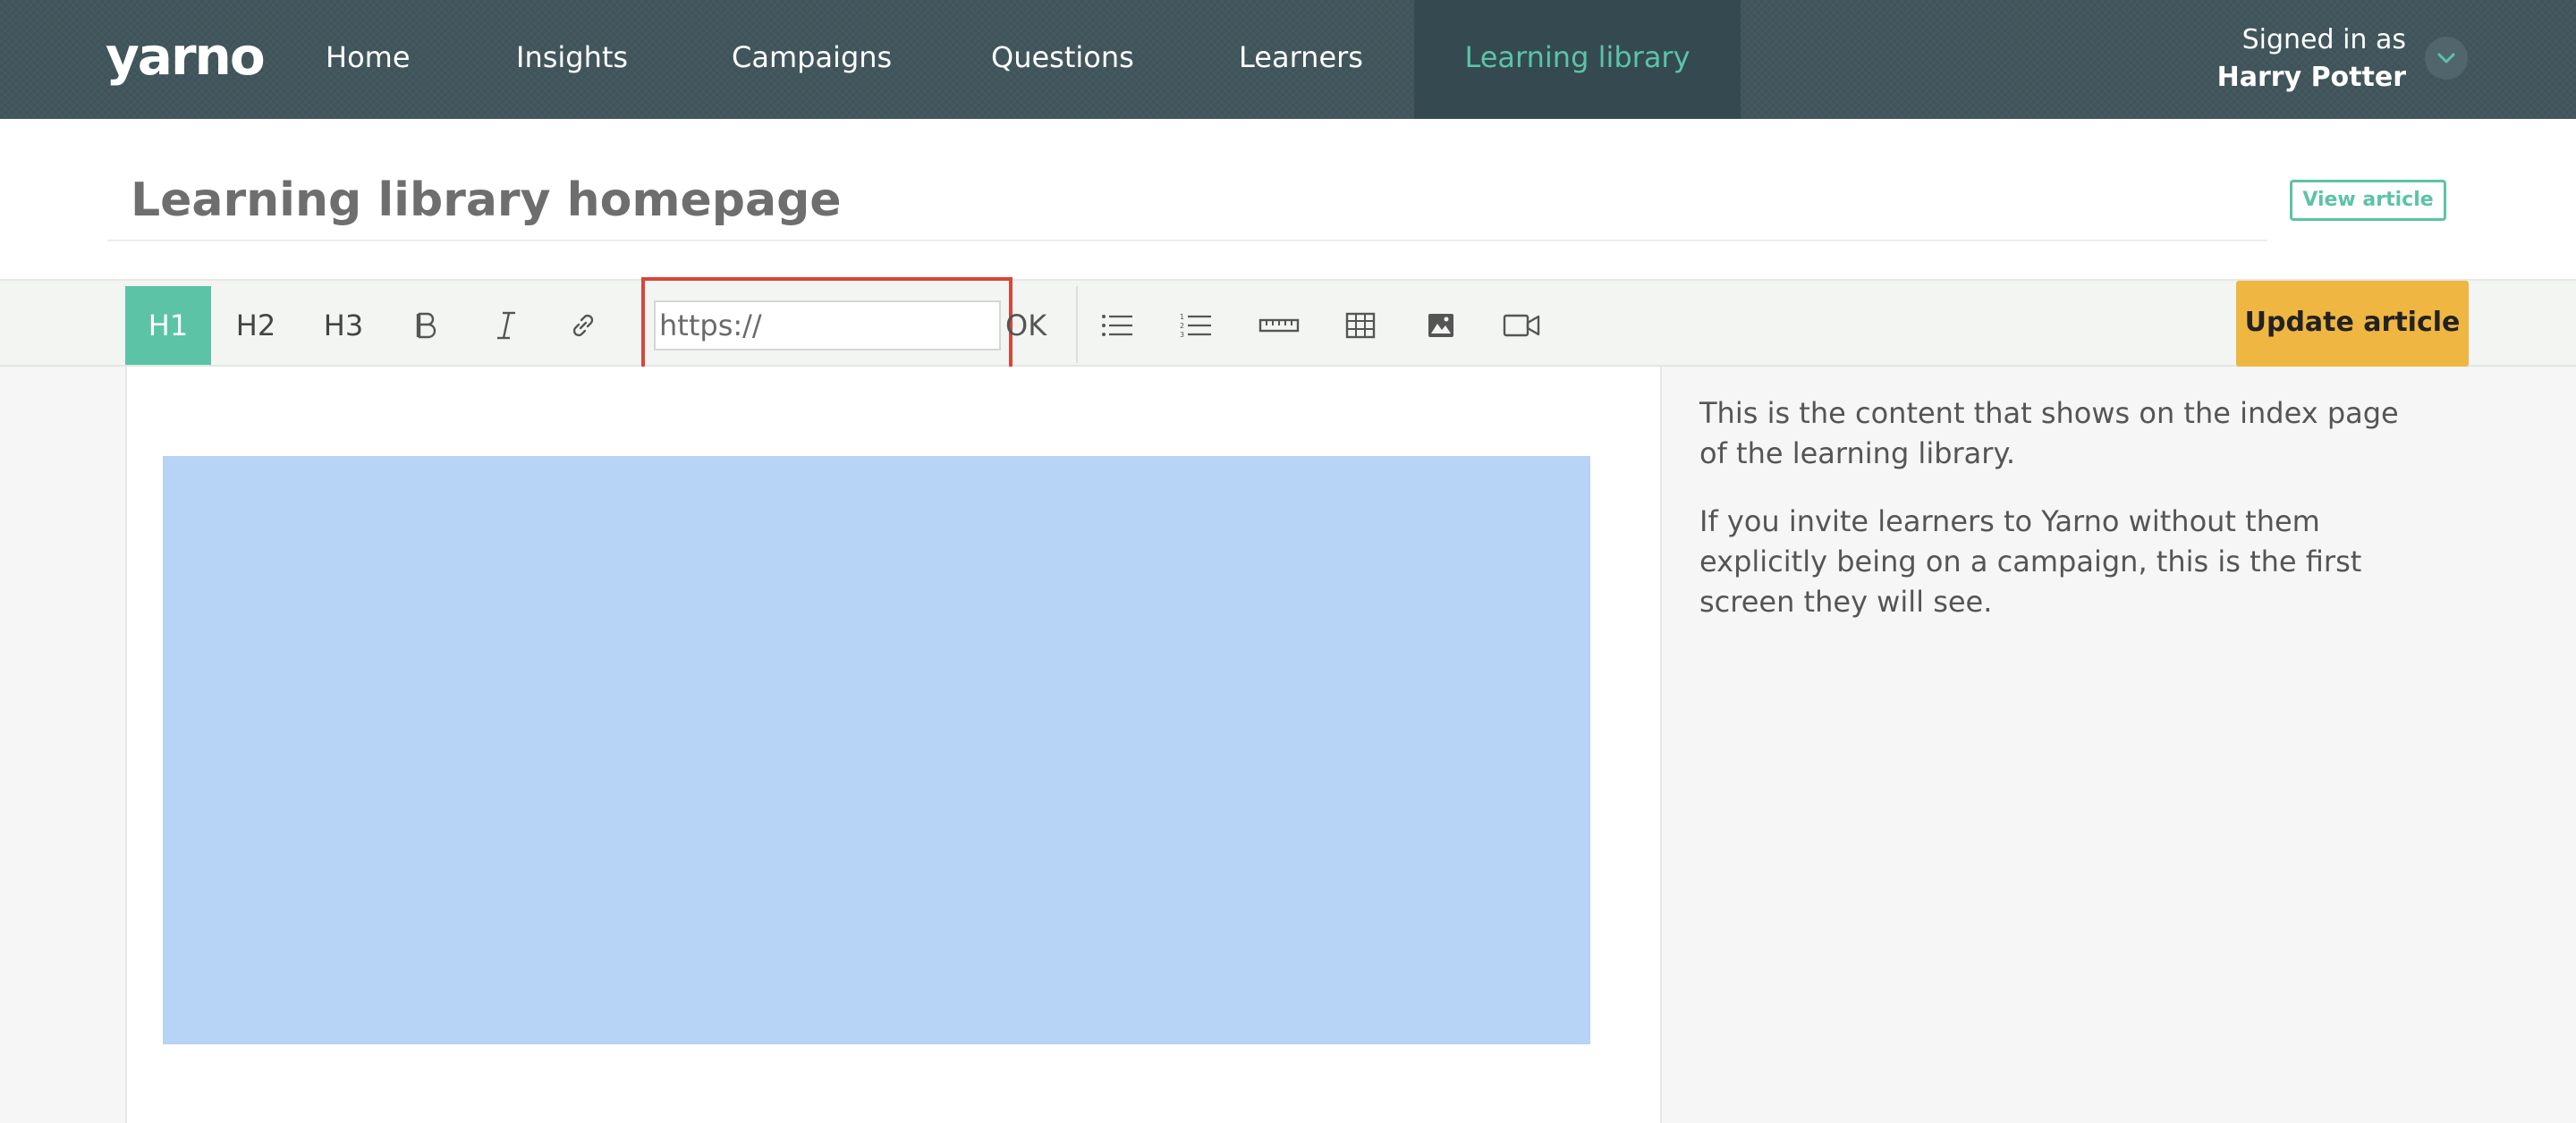 Image resolution: width=2576 pixels, height=1123 pixels. I want to click on title-band: Learning library homepage View article, so click(1288, 200).